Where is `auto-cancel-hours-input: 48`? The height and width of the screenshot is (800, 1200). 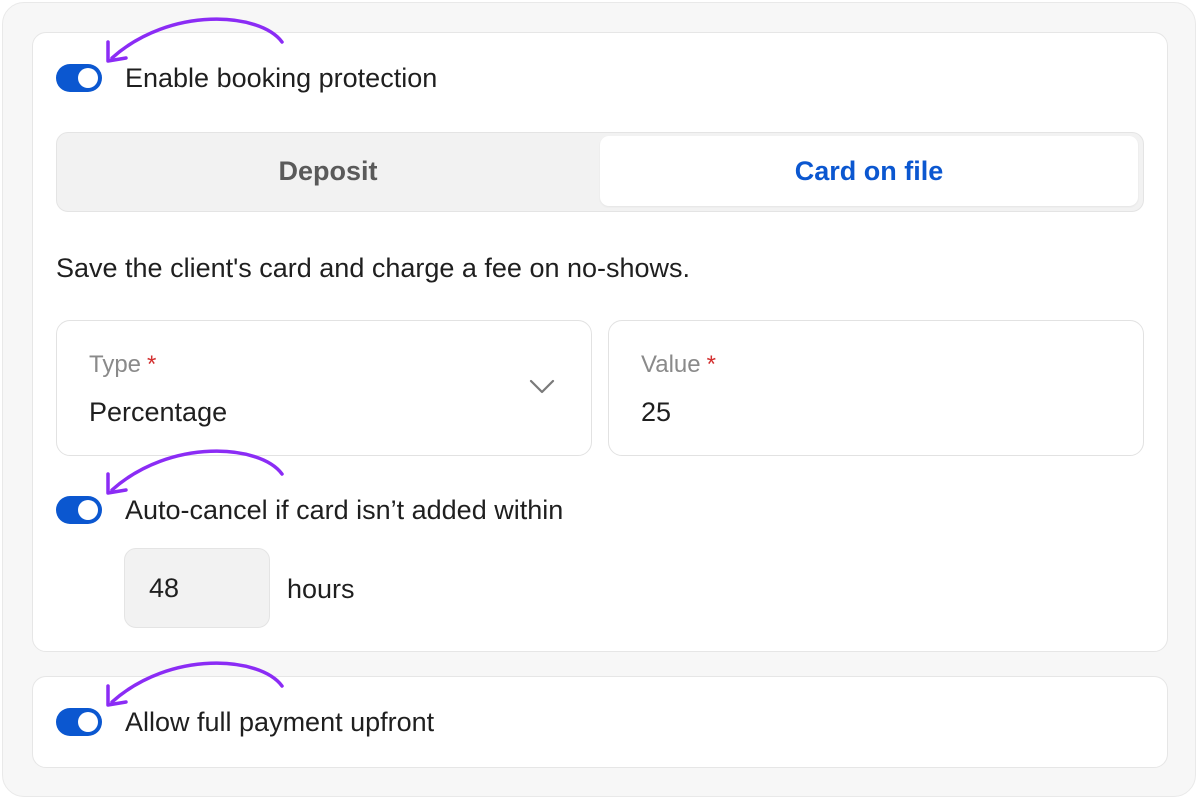 auto-cancel-hours-input: 48 is located at coordinates (197, 588).